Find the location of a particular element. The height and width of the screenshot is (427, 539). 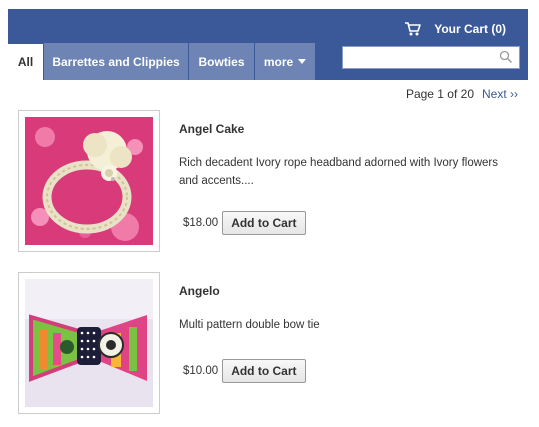

category-tabs: All Barrettes and Clippies Bowties more is located at coordinates (162, 61).